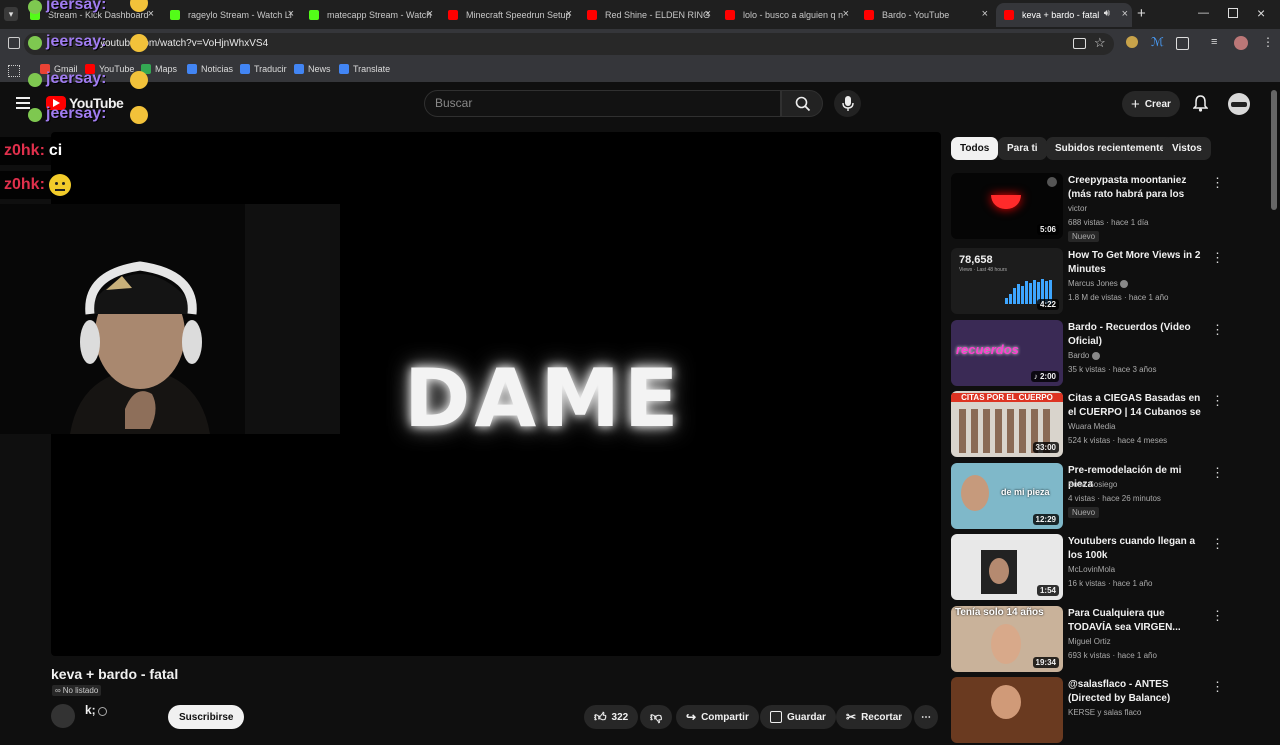  I want to click on video-thumbnail: de mi pieza 12:29, so click(1007, 496).